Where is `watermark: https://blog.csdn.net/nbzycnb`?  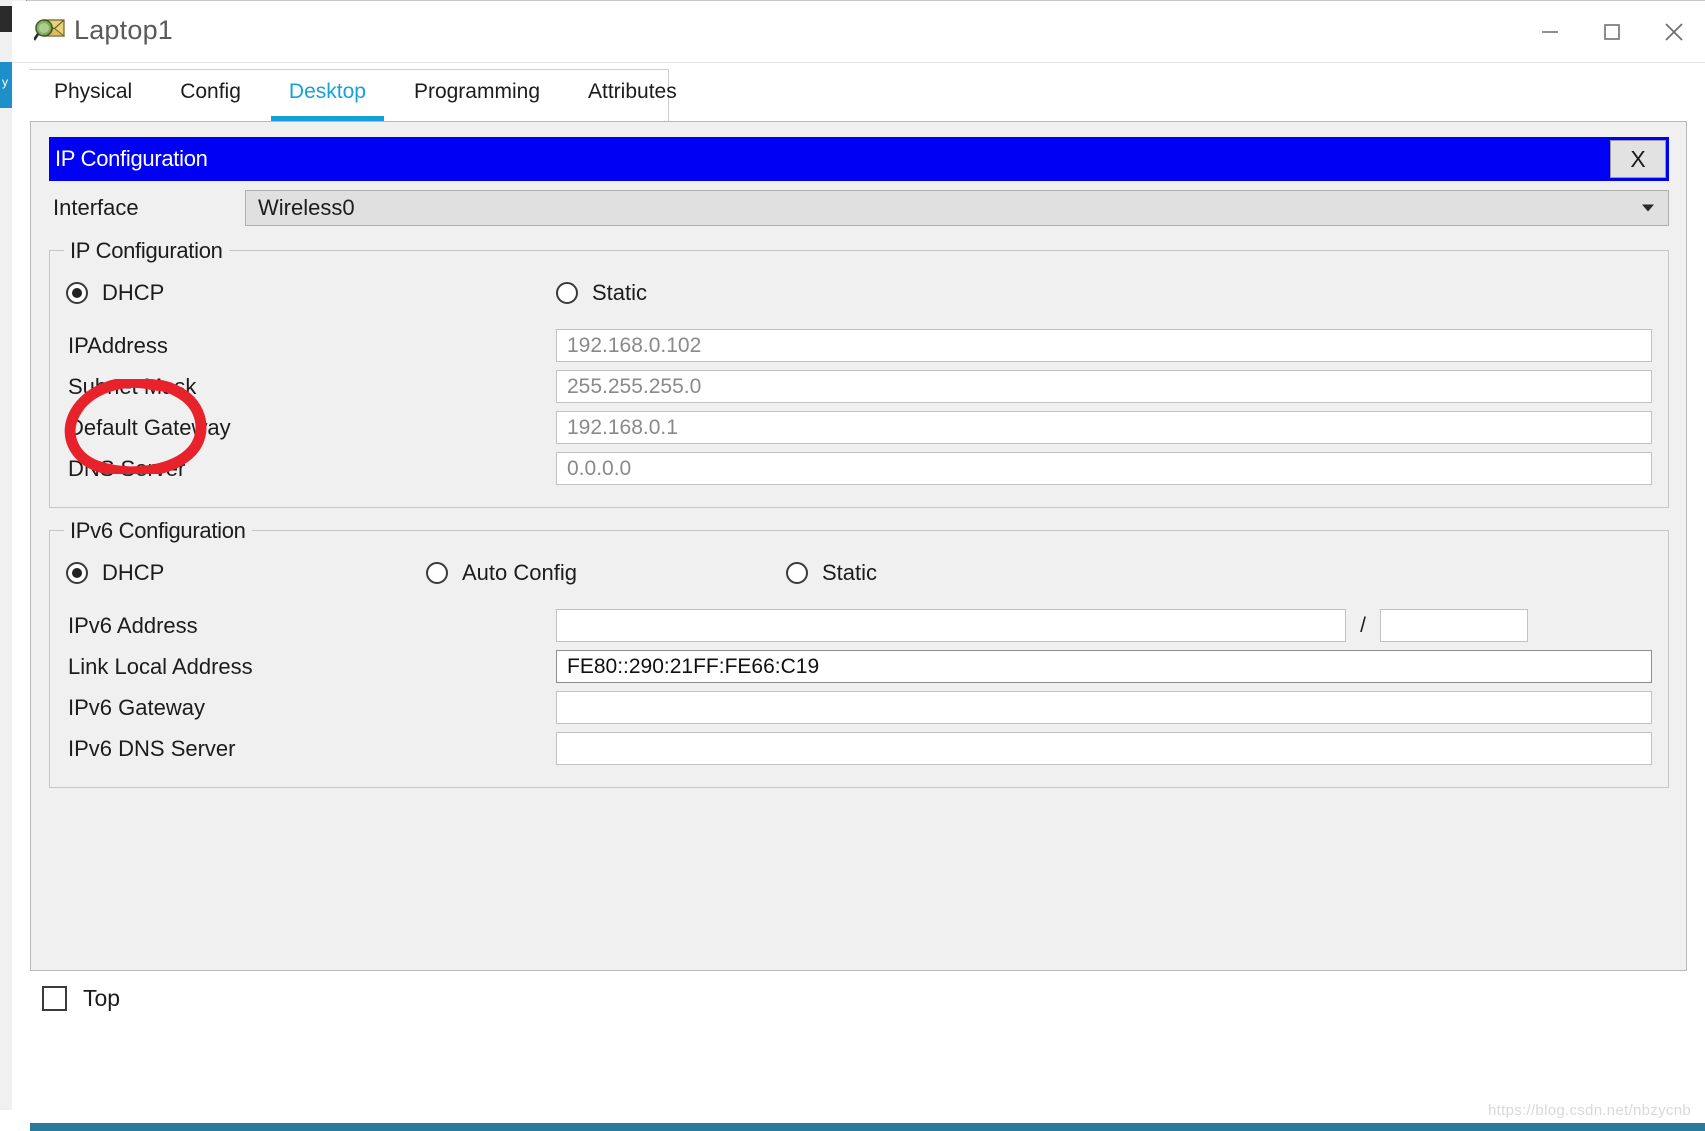
watermark: https://blog.csdn.net/nbzycnb is located at coordinates (1589, 1110).